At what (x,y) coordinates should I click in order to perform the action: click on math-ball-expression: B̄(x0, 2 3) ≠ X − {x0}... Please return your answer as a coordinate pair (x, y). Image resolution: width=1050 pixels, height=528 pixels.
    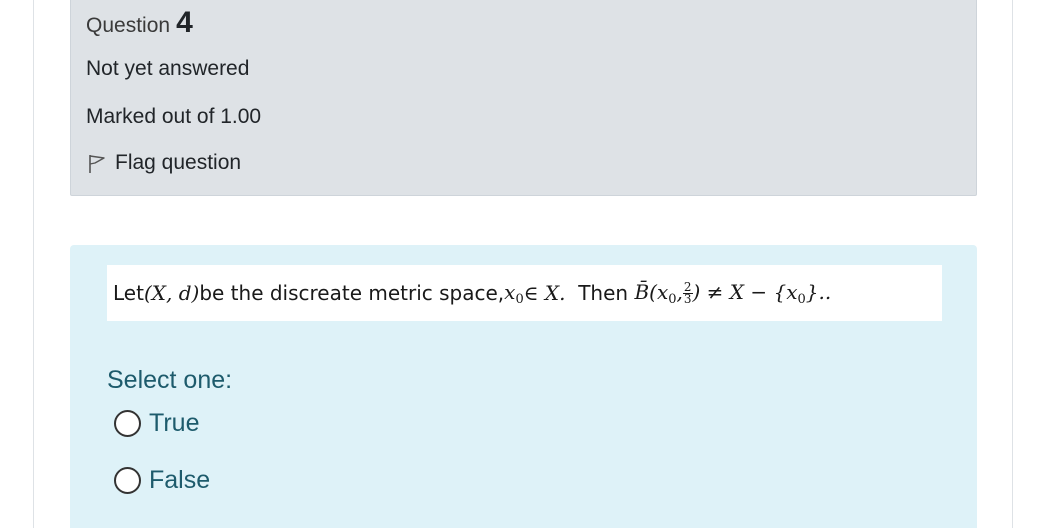
    Looking at the image, I should click on (732, 293).